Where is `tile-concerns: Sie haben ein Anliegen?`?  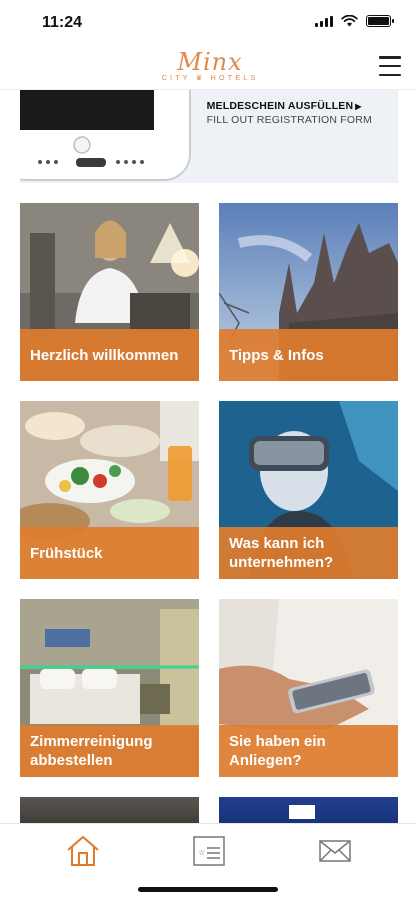 tile-concerns: Sie haben ein Anliegen? is located at coordinates (308, 688).